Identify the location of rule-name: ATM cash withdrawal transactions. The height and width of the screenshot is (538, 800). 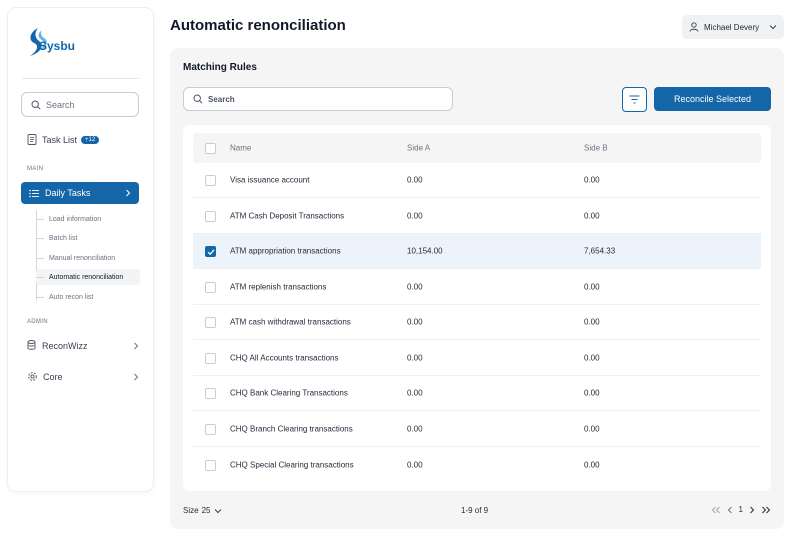
(290, 322).